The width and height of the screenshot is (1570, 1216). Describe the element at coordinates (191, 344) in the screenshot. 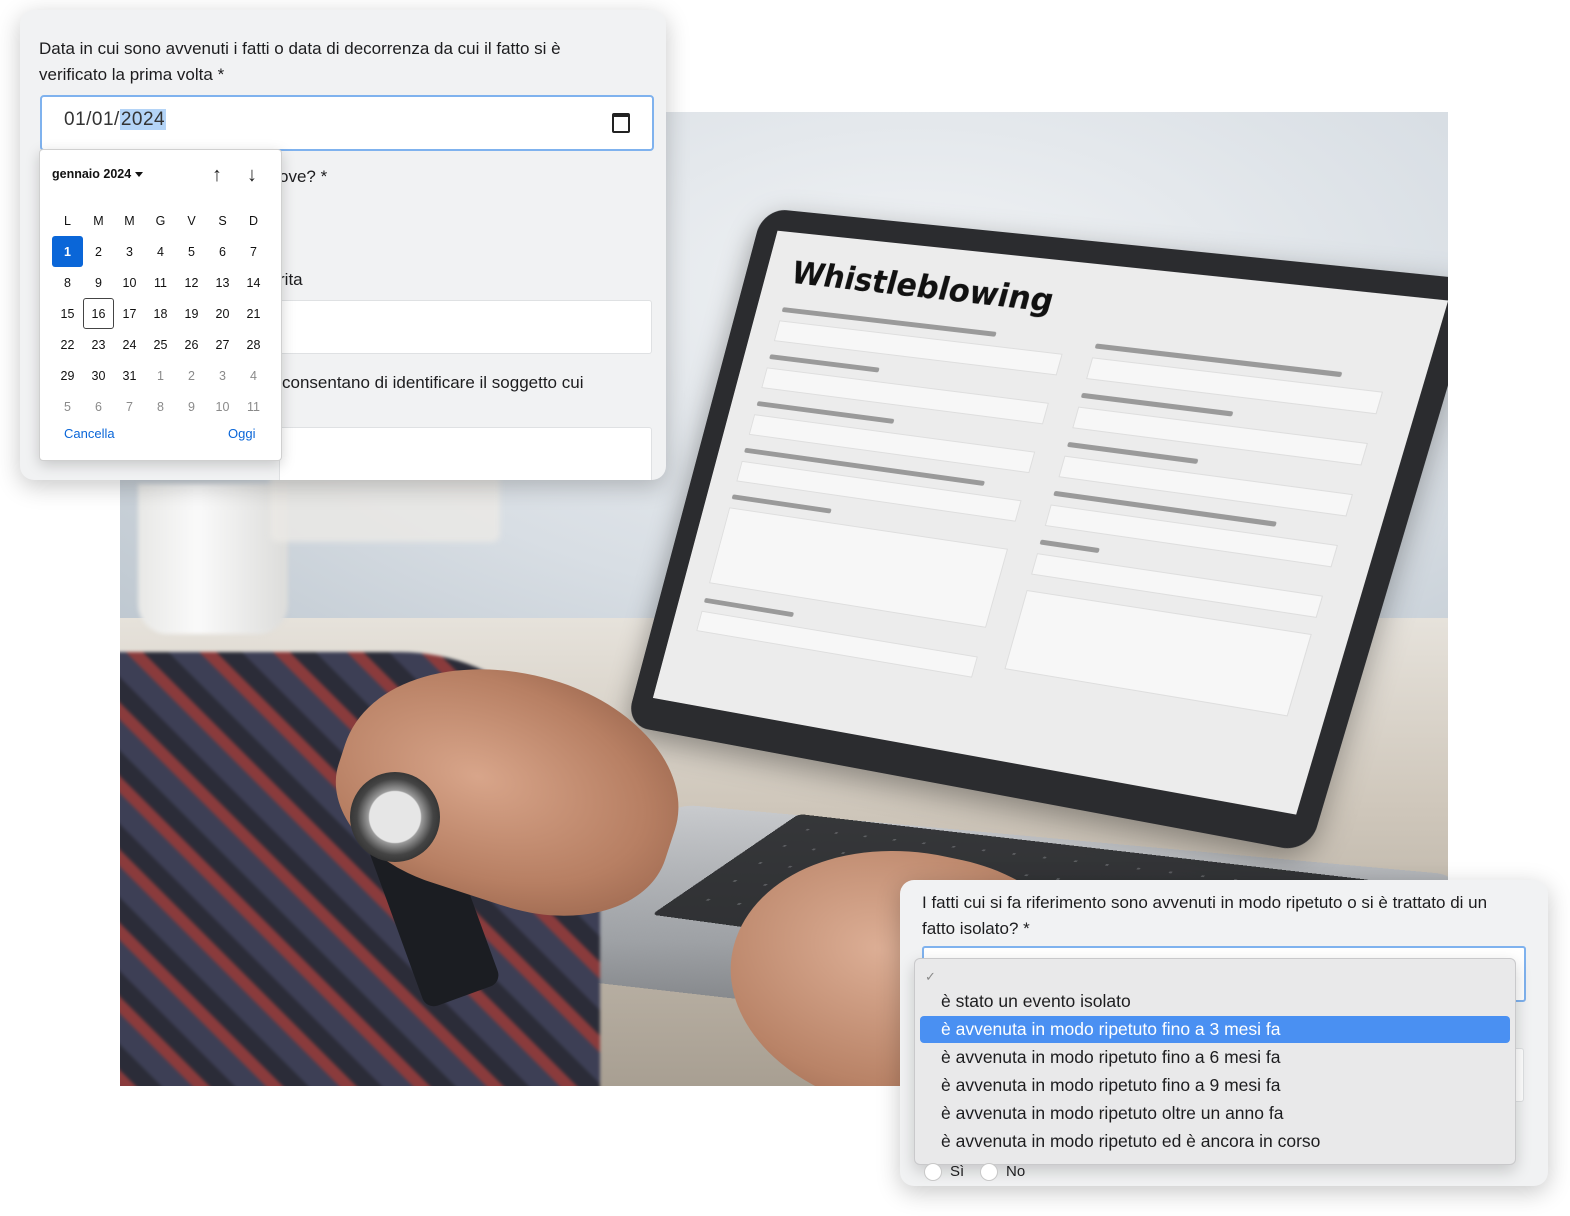

I see `calendar-day: 26` at that location.